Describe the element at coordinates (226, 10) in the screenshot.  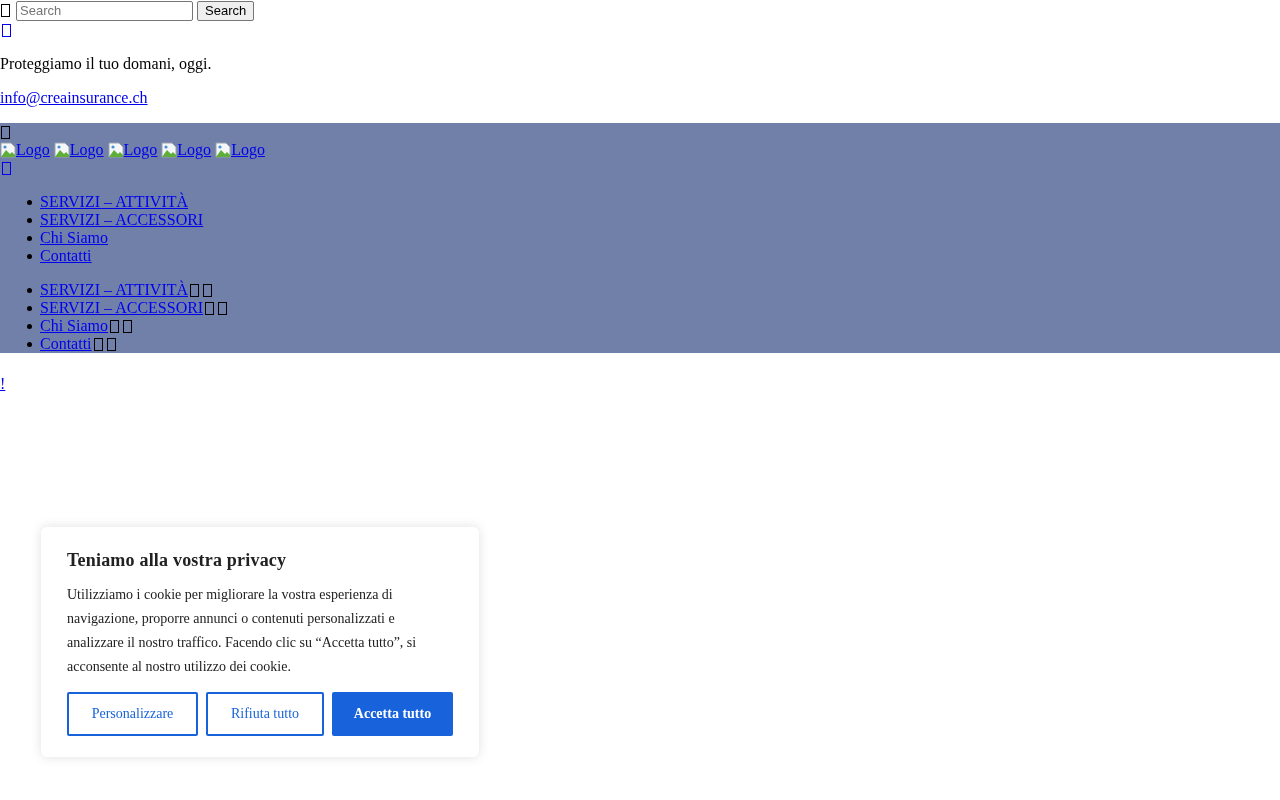
I see `search-button: Search` at that location.